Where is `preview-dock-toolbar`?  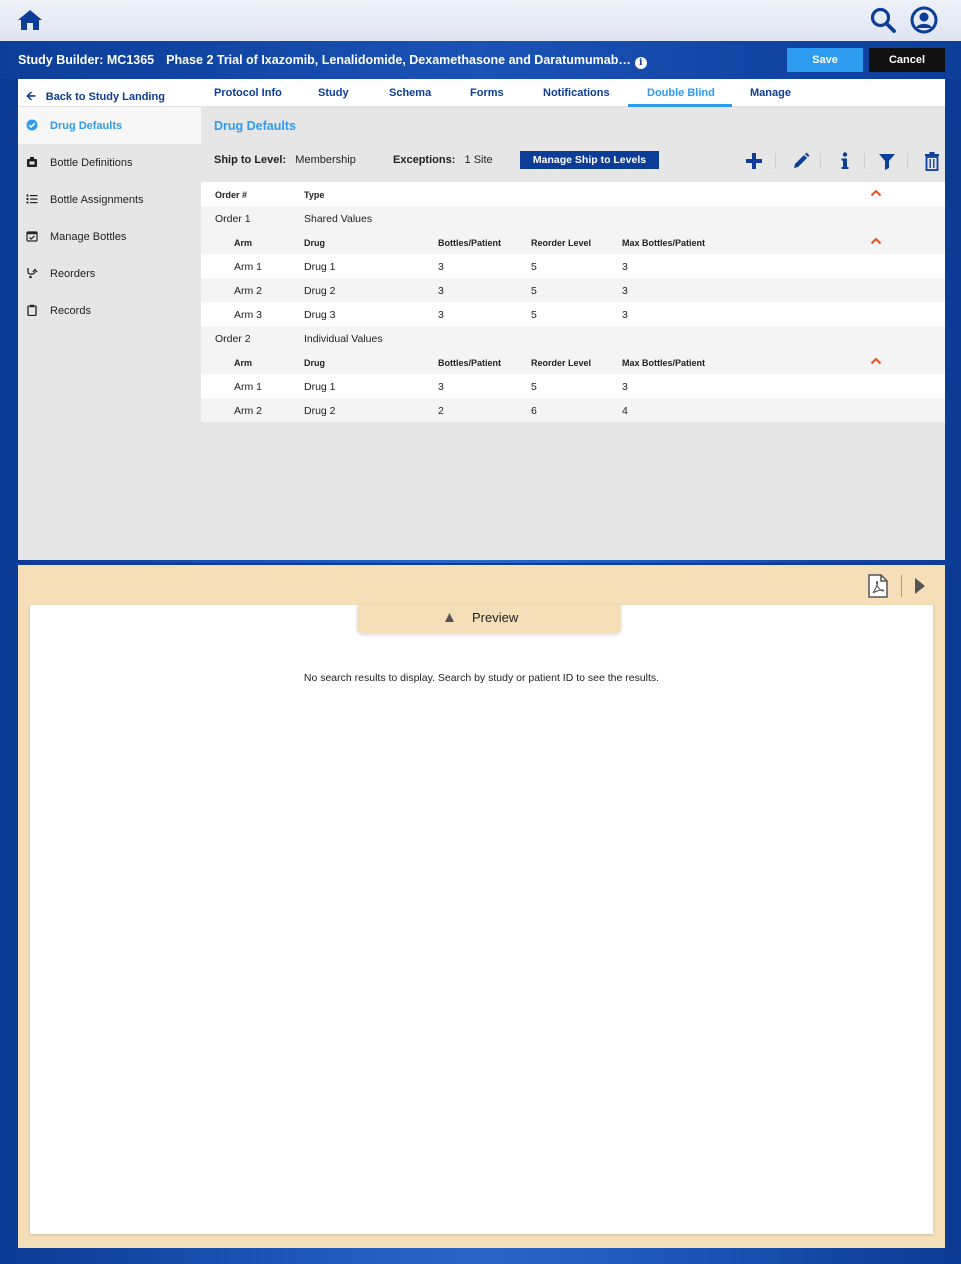
preview-dock-toolbar is located at coordinates (481, 584).